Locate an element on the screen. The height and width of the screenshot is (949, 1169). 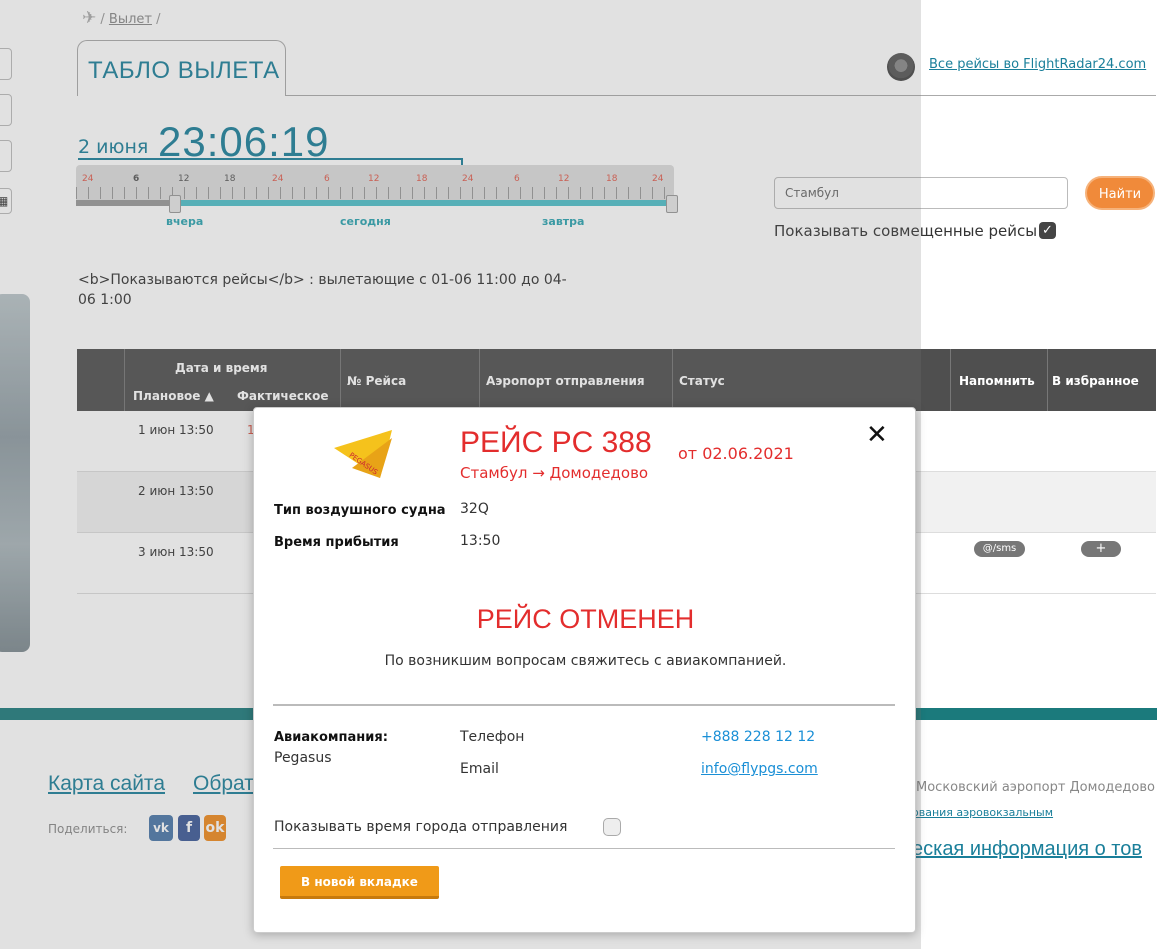
combined-flights-checkbox: ✓ is located at coordinates (1047, 230).